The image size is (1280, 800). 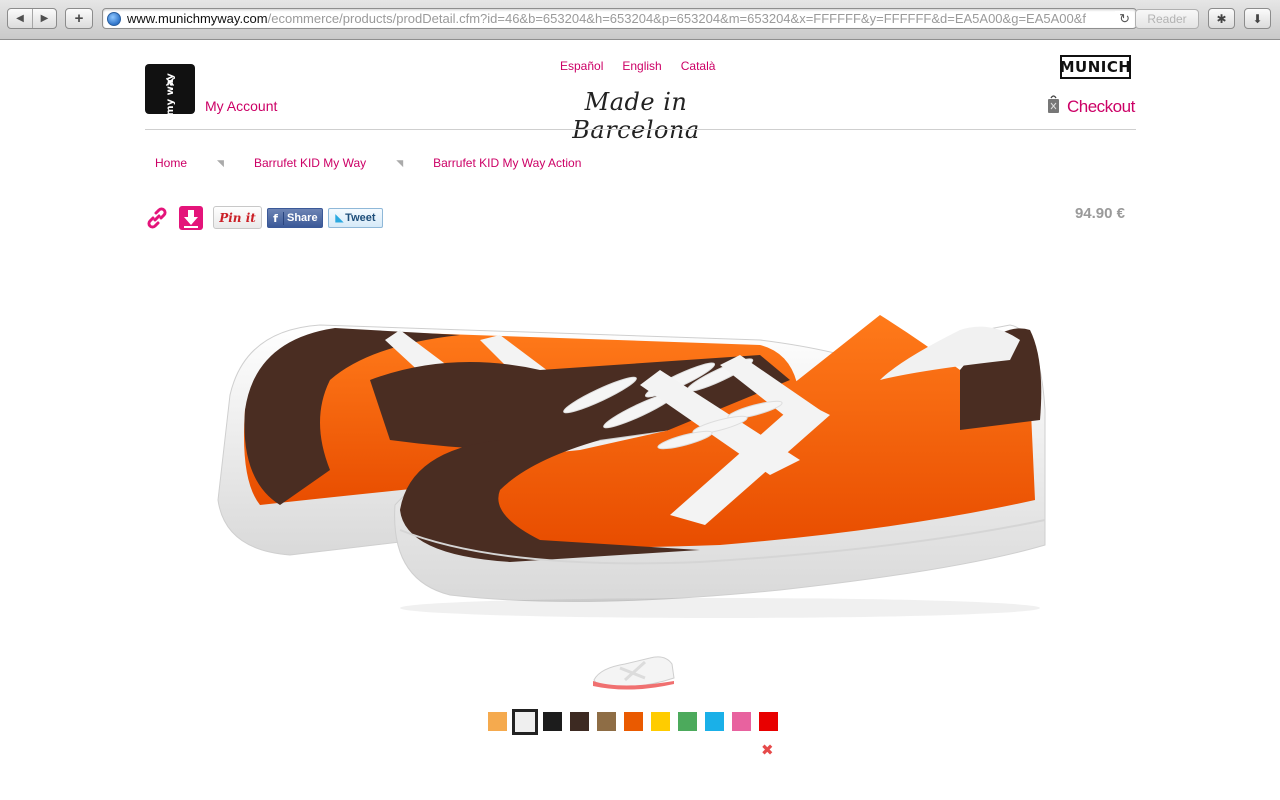 I want to click on plus-icon: +, so click(x=79, y=18).